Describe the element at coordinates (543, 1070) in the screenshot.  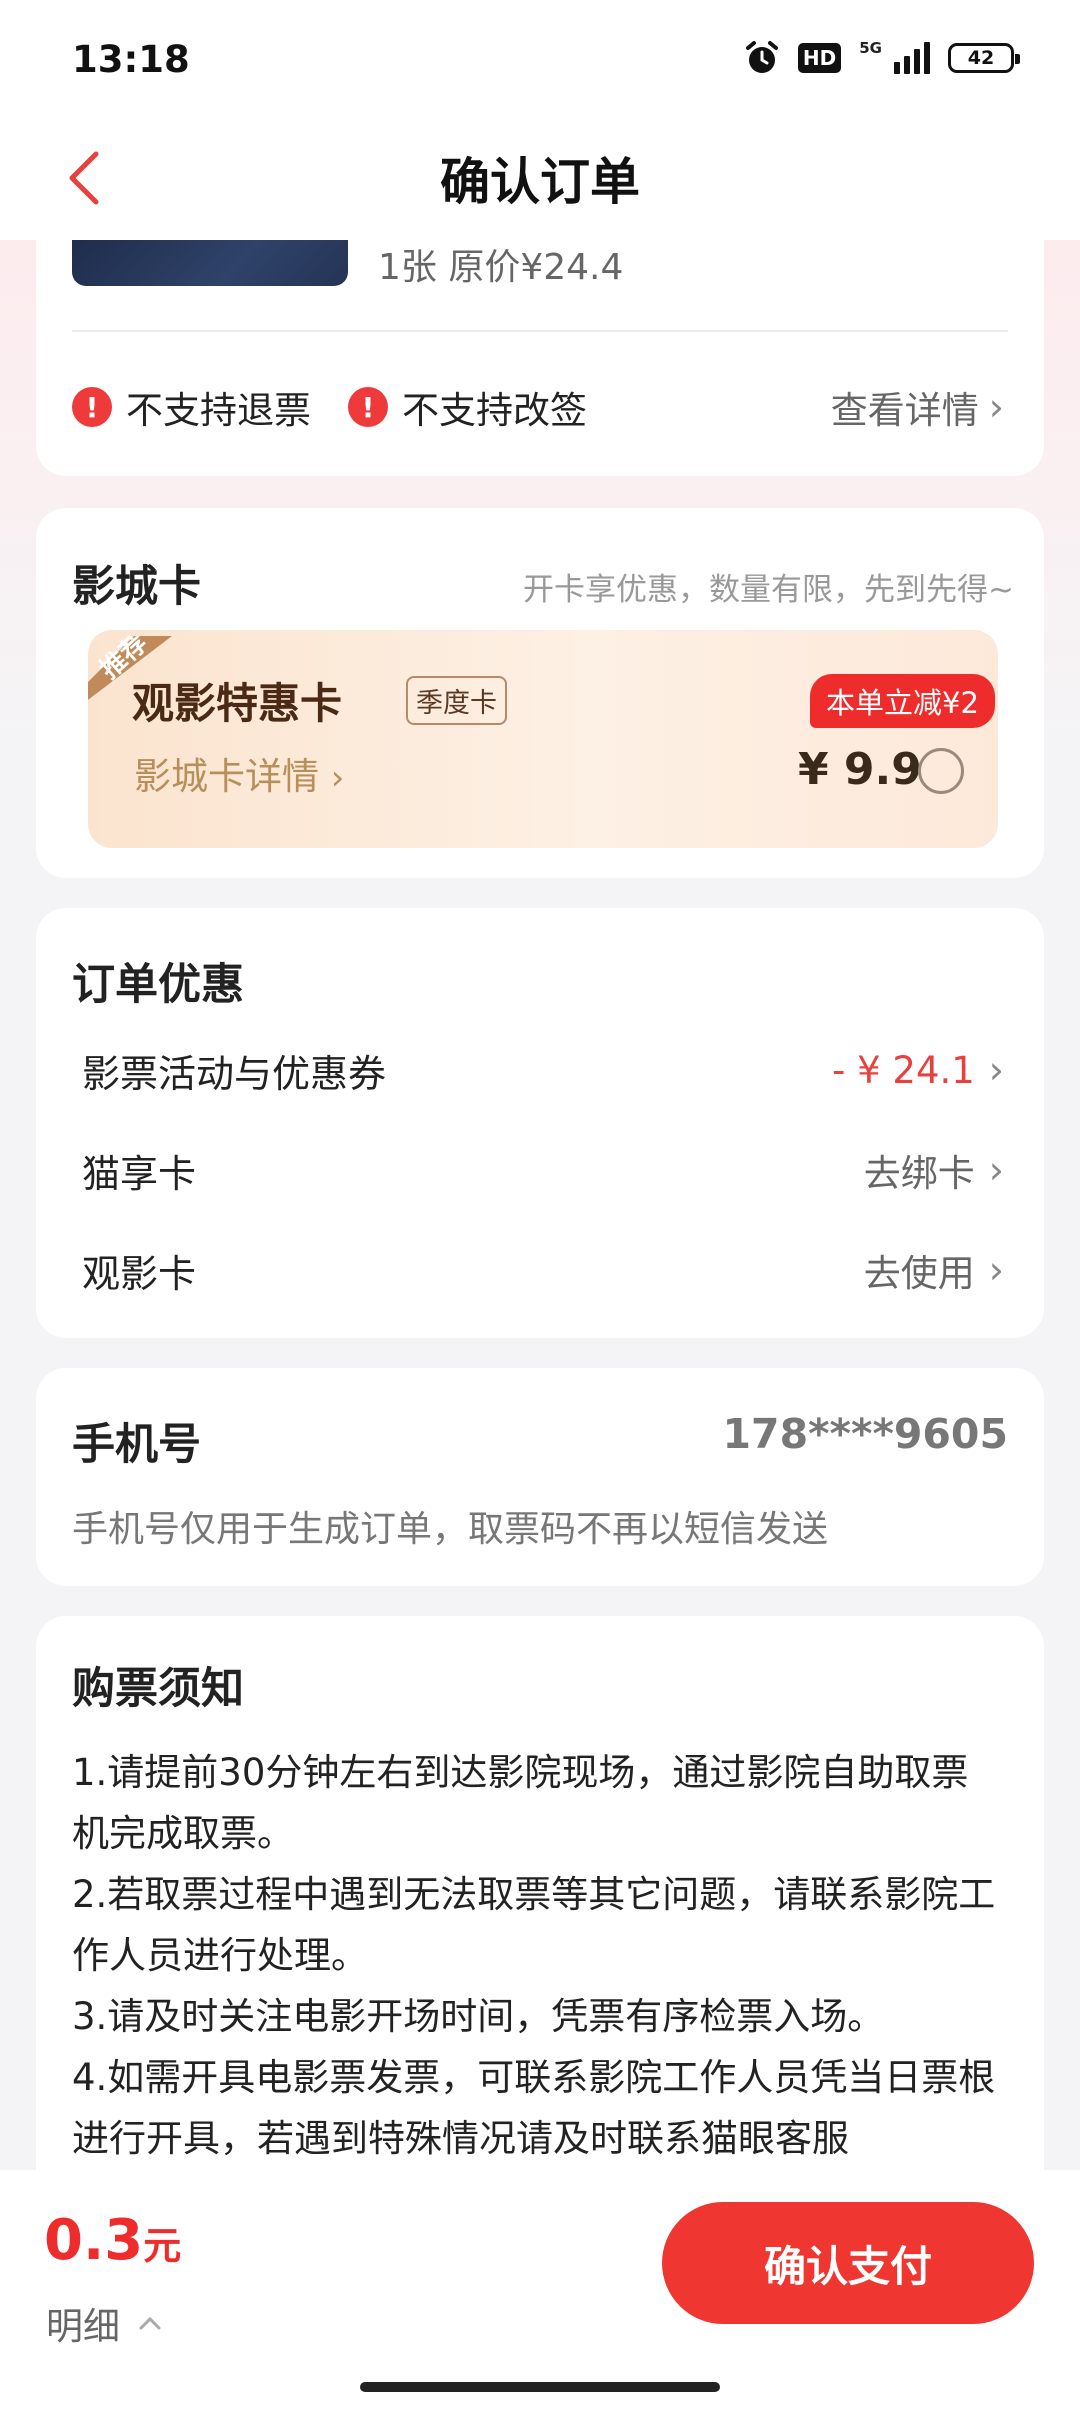
I see `discount-row-coupons: 影票活动与优惠券 - ¥ 24.1 ›` at that location.